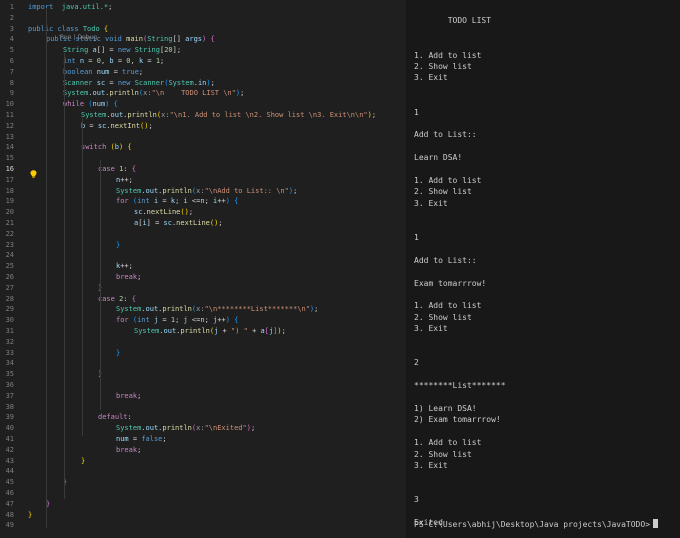 The height and width of the screenshot is (538, 680). I want to click on code-line: switch (b) {, so click(106, 147).